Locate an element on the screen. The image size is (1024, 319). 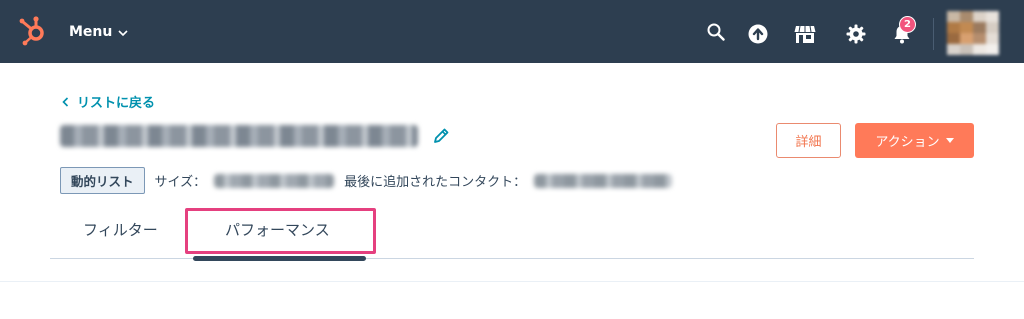
list-meta-row: 動的リスト サイズ： 最後に追加されたコンタクト： is located at coordinates (366, 180).